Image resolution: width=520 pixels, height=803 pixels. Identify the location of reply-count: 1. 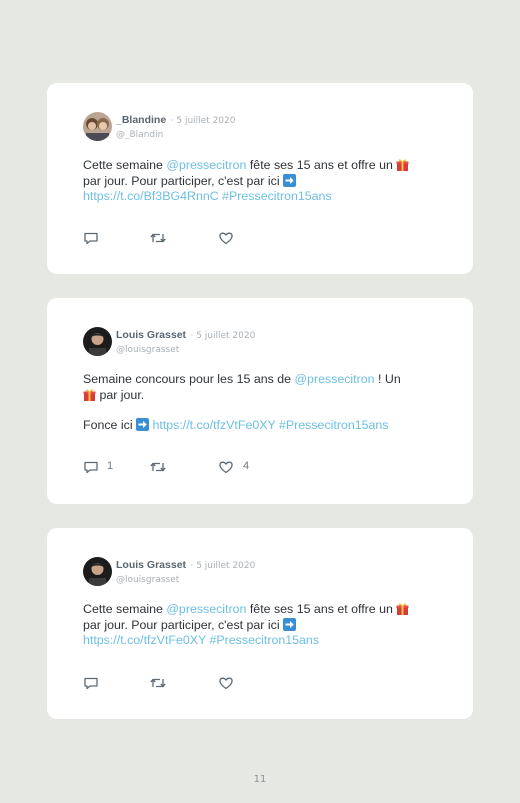
(110, 466).